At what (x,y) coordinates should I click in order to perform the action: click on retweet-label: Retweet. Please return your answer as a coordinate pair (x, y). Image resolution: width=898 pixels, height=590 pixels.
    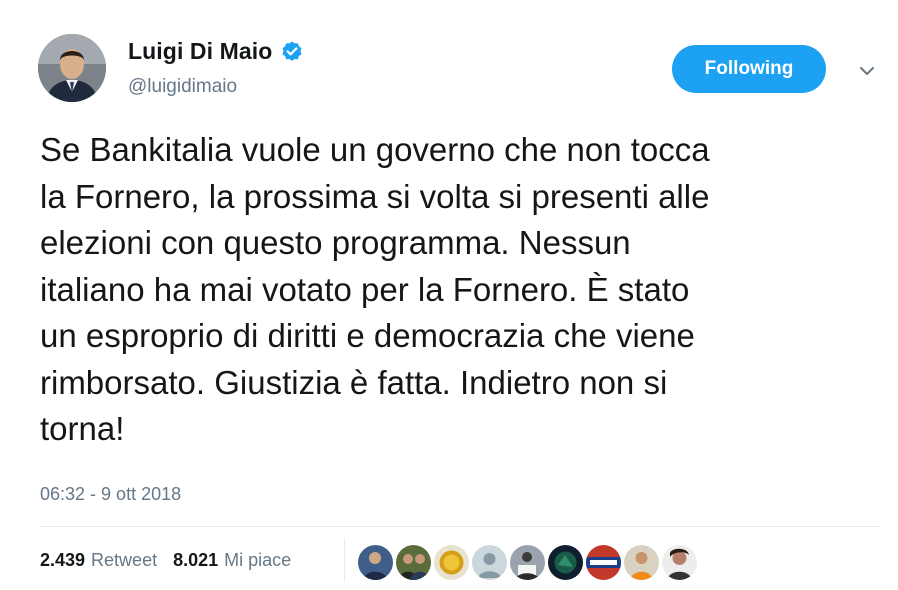
    Looking at the image, I should click on (124, 560).